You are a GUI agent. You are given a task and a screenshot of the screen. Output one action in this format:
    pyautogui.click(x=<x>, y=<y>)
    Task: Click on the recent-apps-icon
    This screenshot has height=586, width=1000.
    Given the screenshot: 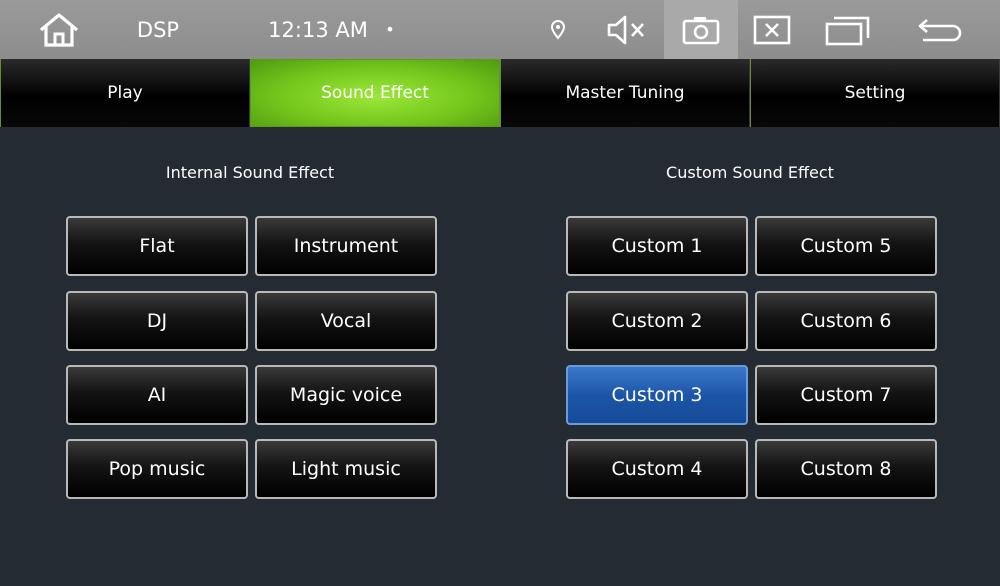 What is the action you would take?
    pyautogui.click(x=848, y=29)
    